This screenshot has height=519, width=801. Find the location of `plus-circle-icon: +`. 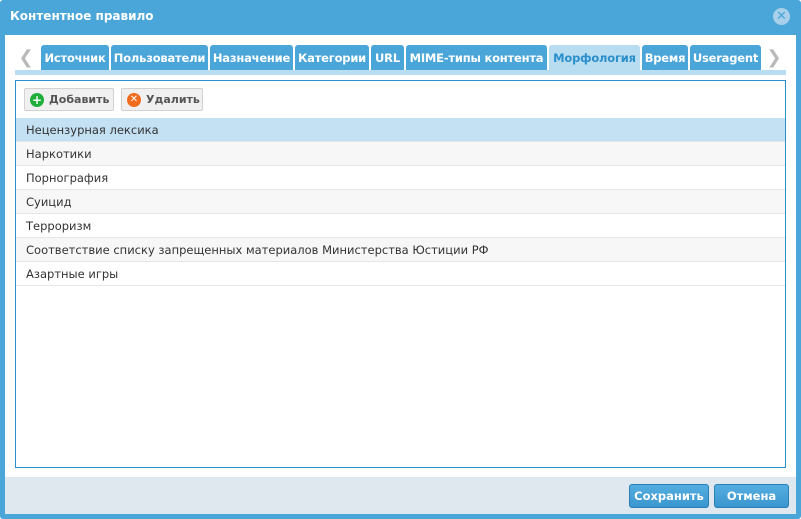

plus-circle-icon: + is located at coordinates (37, 100).